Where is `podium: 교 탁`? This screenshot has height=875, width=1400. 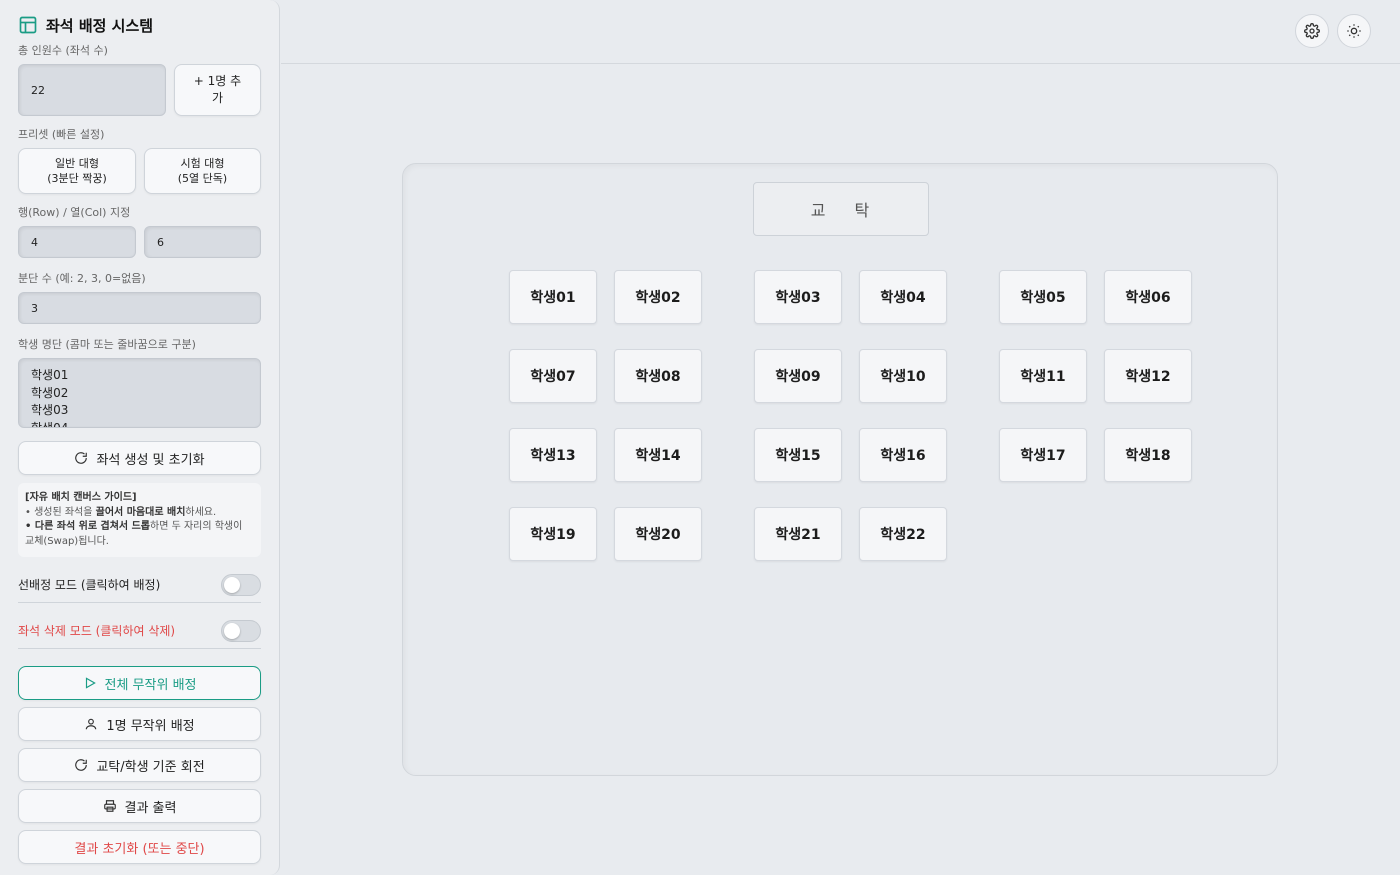 podium: 교 탁 is located at coordinates (841, 209).